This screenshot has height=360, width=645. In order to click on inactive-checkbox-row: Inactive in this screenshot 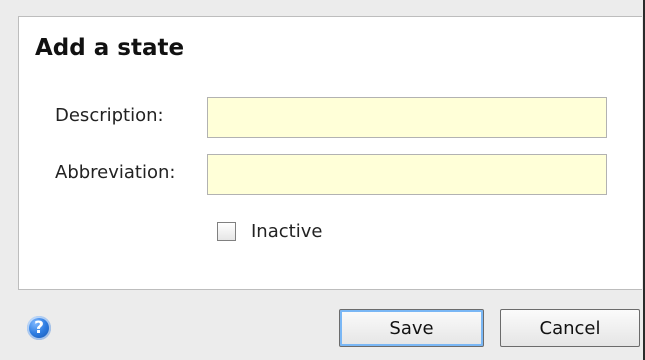, I will do `click(269, 231)`.